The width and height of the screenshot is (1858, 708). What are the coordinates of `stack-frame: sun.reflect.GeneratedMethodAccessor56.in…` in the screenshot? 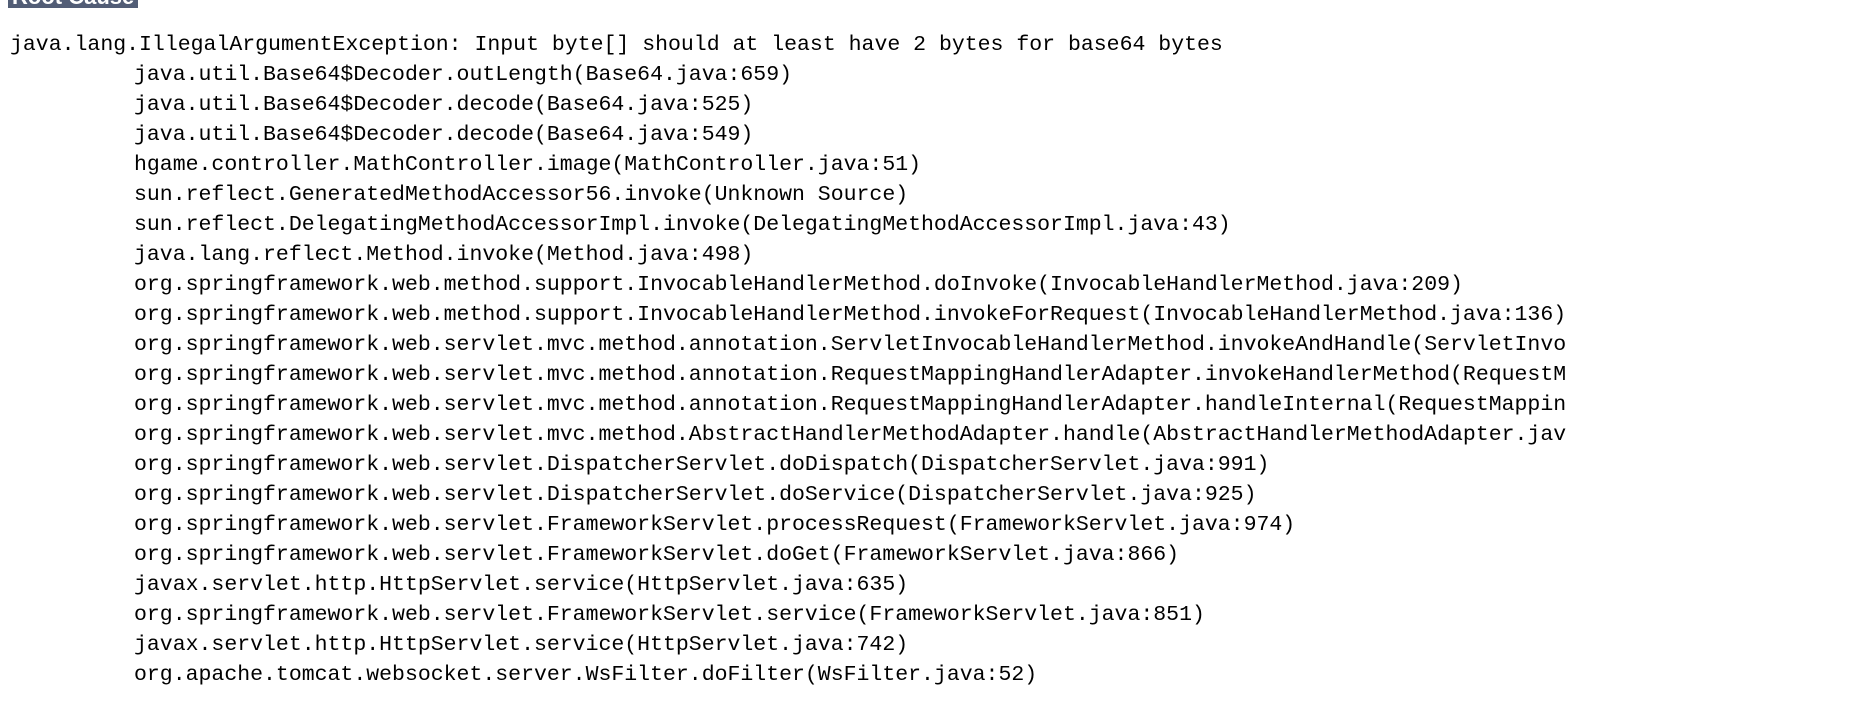 It's located at (521, 195).